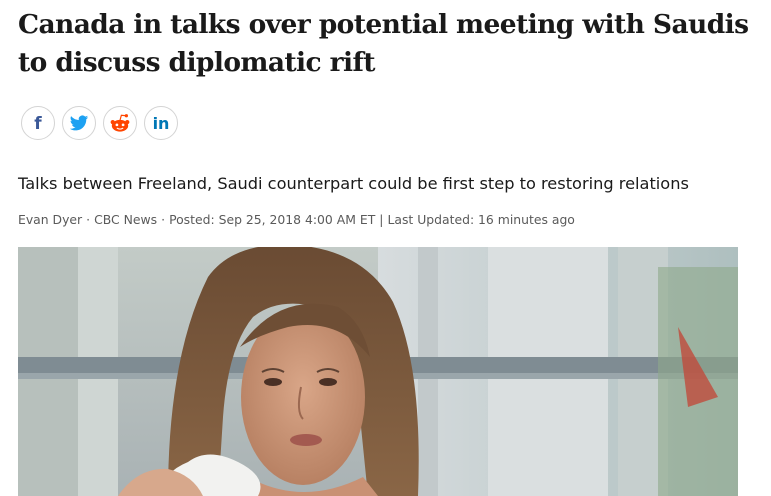  I want to click on share-linkedin-button: in, so click(161, 123).